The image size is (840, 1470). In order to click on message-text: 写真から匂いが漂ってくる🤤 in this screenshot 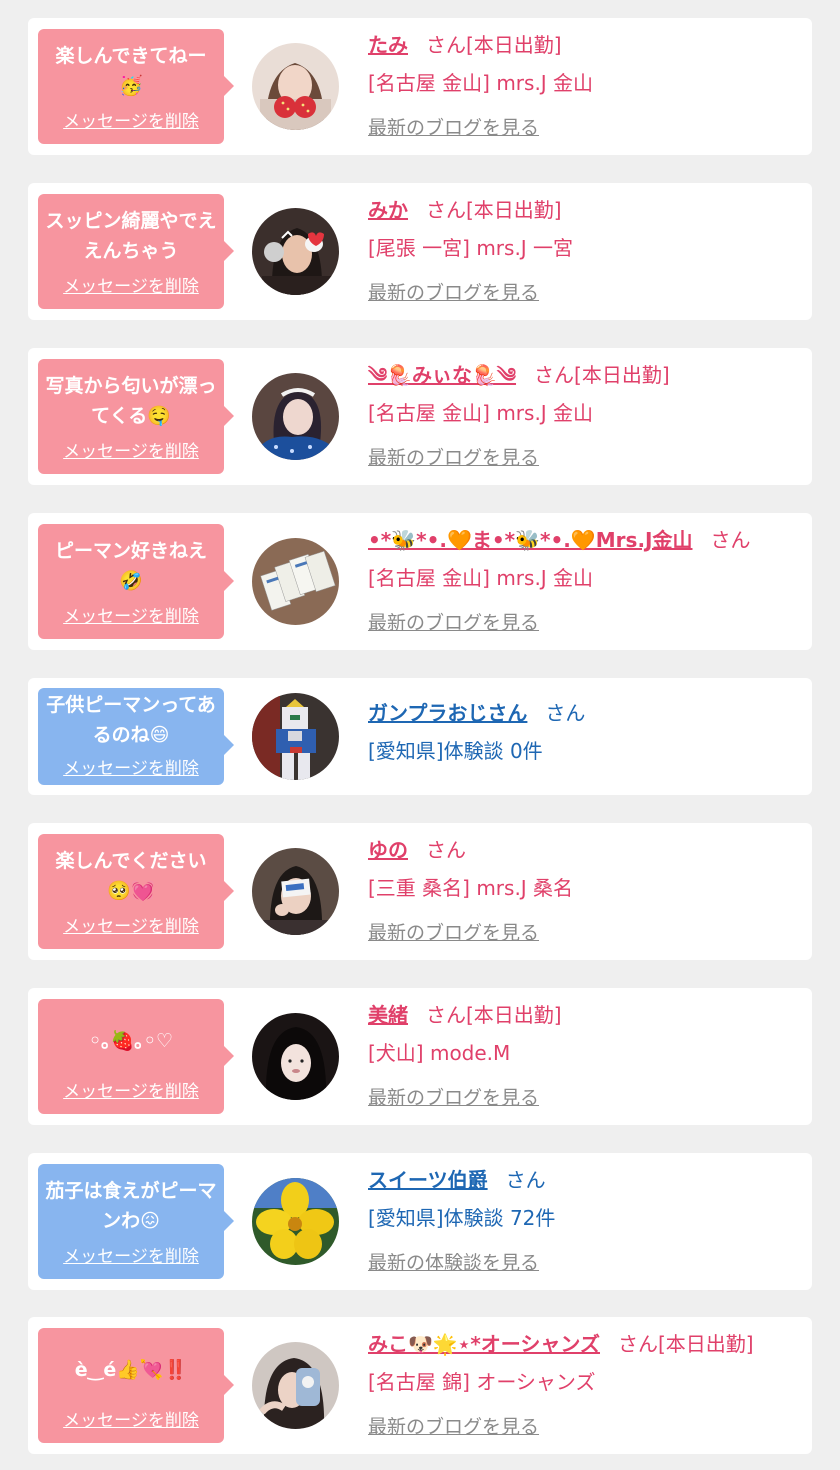, I will do `click(131, 401)`.